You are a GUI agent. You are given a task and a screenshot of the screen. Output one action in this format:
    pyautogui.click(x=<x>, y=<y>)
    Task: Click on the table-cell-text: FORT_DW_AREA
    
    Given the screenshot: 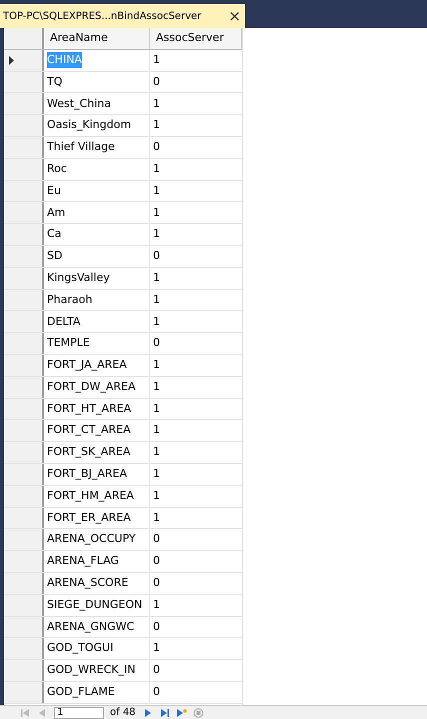 What is the action you would take?
    pyautogui.click(x=91, y=386)
    